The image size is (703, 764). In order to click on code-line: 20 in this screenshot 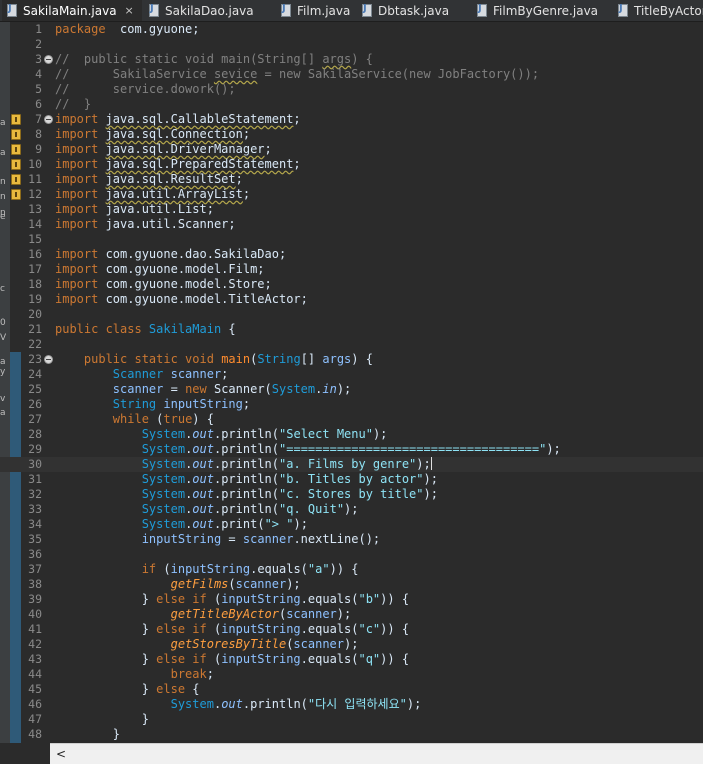, I will do `click(351, 314)`.